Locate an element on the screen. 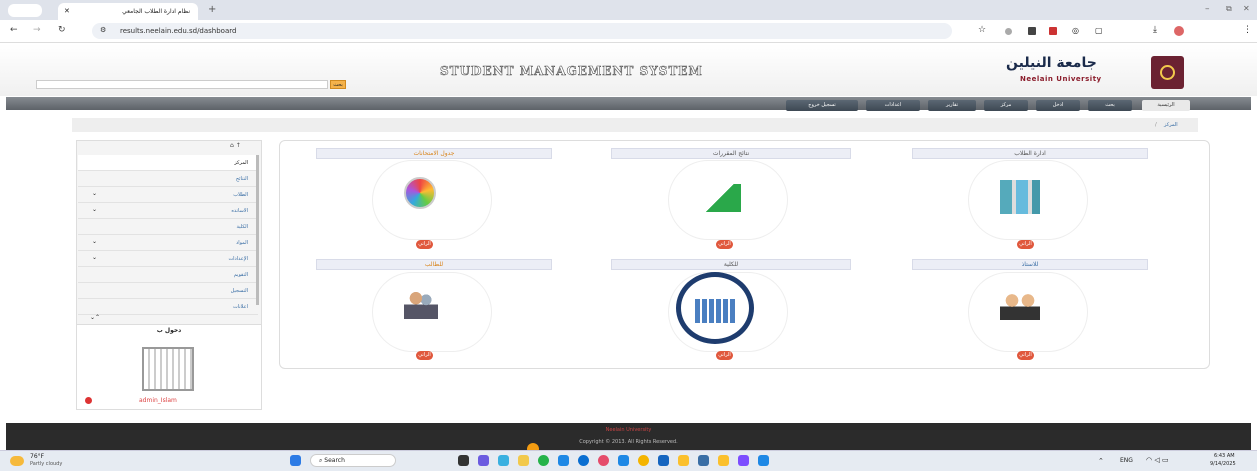 Image resolution: width=1257 pixels, height=471 pixels. card-button-student: الراتي is located at coordinates (424, 355).